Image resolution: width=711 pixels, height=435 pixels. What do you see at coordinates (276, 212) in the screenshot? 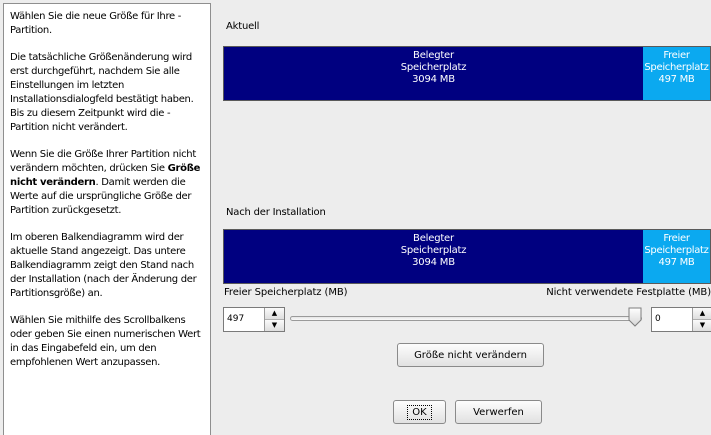
I see `after-installation-label: Nach der Installation` at bounding box center [276, 212].